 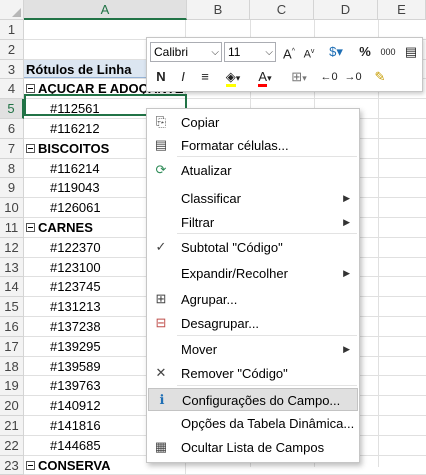 I want to click on row-header-15: 15, so click(x=12, y=307).